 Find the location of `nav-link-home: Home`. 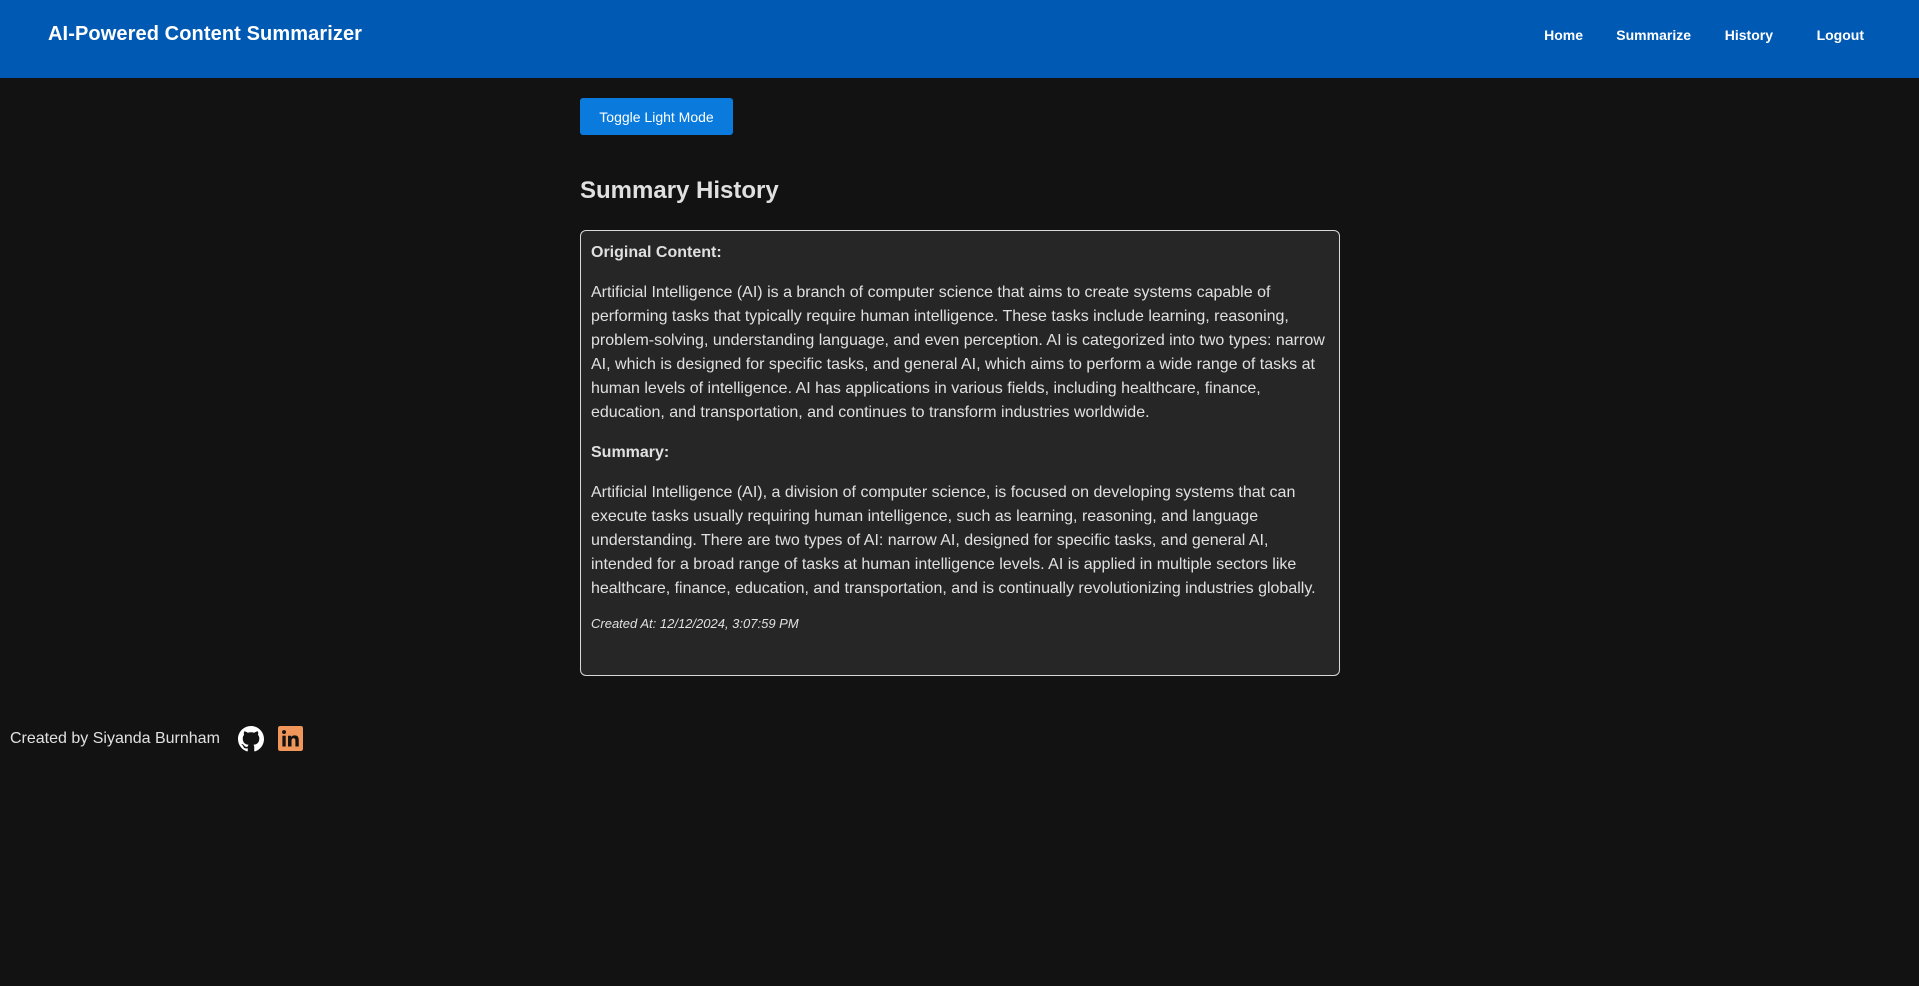

nav-link-home: Home is located at coordinates (1563, 35).